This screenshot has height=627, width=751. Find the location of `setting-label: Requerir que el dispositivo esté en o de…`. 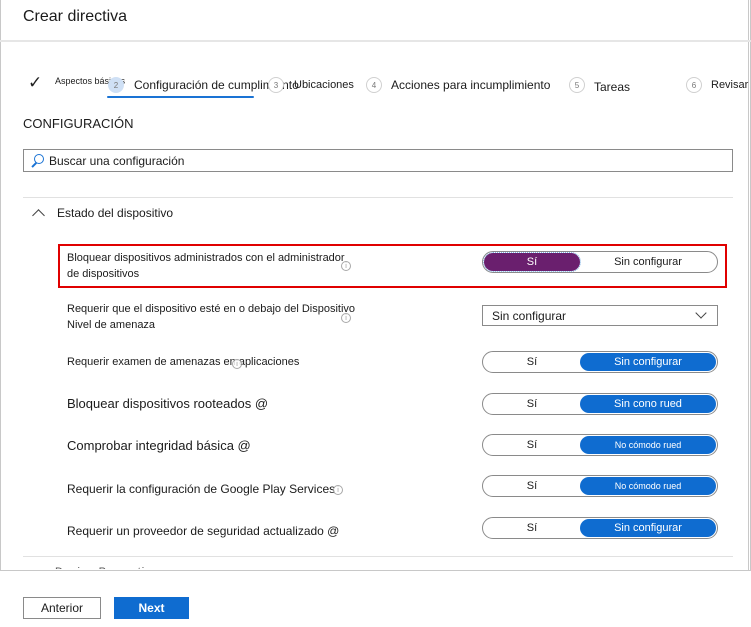

setting-label: Requerir que el dispositivo esté en o de… is located at coordinates (211, 317).